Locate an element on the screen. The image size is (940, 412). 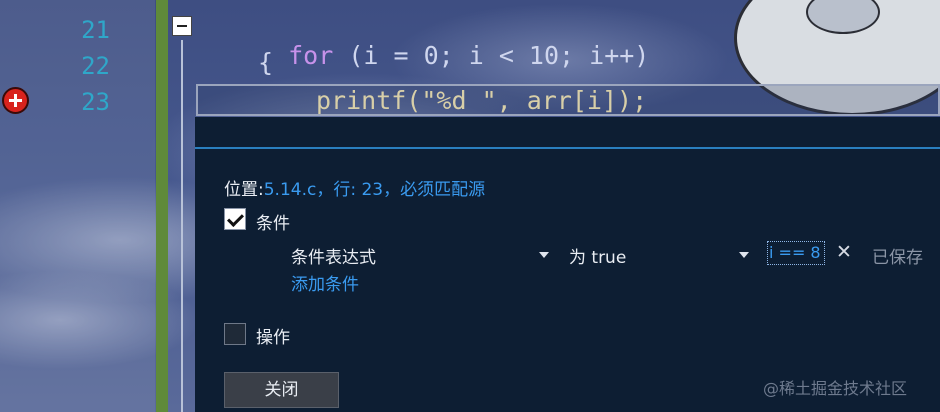
line-number-22: 22 is located at coordinates (95, 66).